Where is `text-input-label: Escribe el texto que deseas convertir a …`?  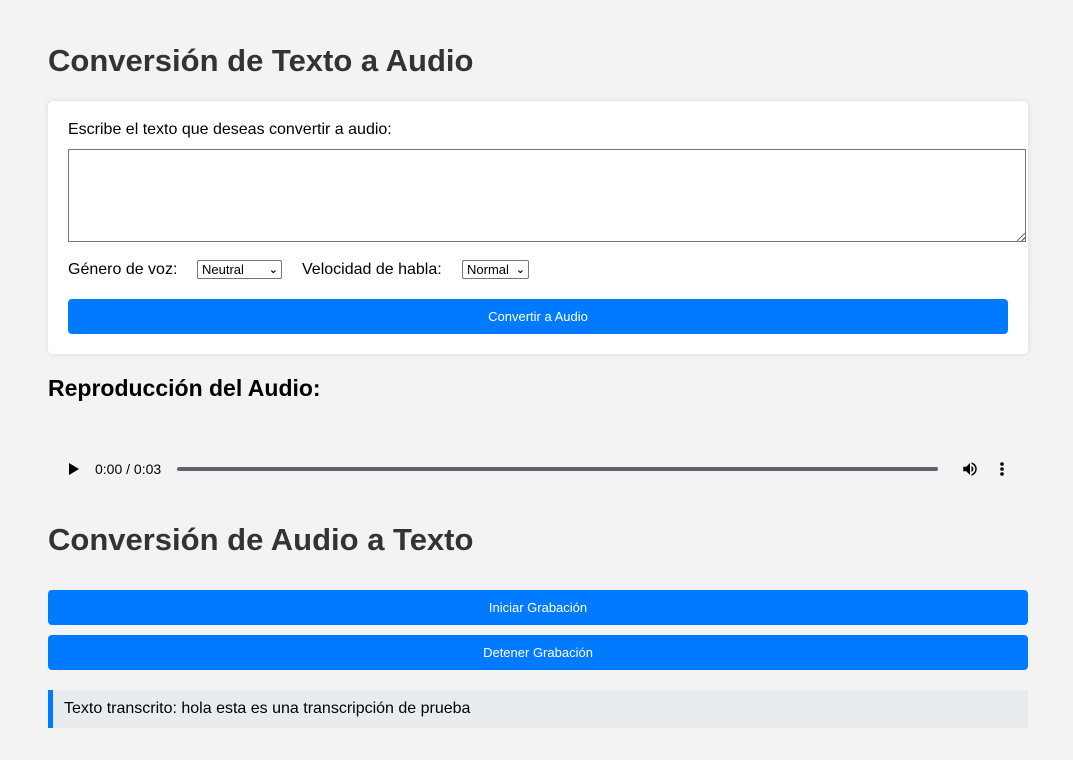
text-input-label: Escribe el texto que deseas convertir a … is located at coordinates (230, 129).